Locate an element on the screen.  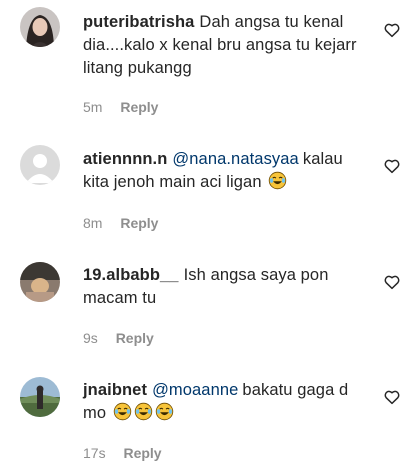
comment-meta: 9s Reply is located at coordinates (118, 338).